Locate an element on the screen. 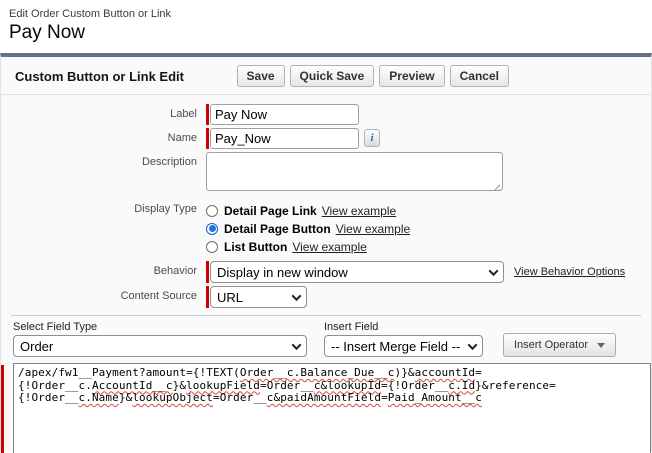  content-source-label: Content Source is located at coordinates (158, 296).